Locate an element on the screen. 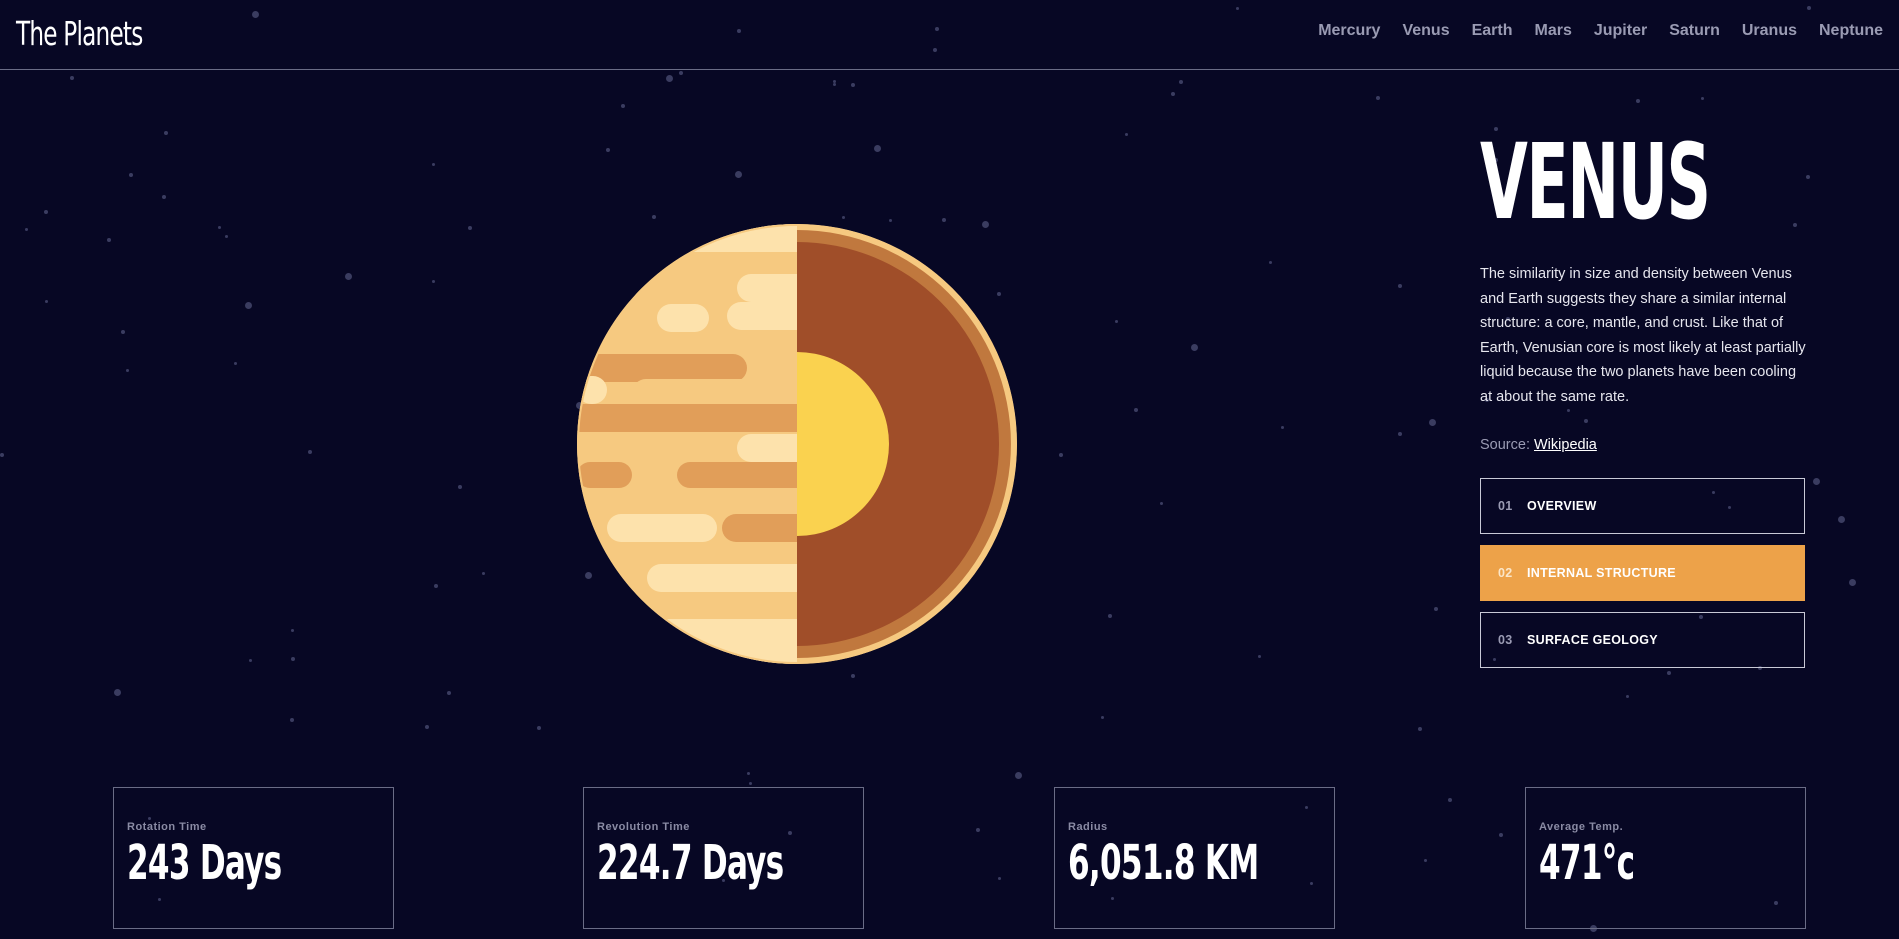 This screenshot has width=1899, height=939. nav-item-saturn: Saturn is located at coordinates (1694, 31).